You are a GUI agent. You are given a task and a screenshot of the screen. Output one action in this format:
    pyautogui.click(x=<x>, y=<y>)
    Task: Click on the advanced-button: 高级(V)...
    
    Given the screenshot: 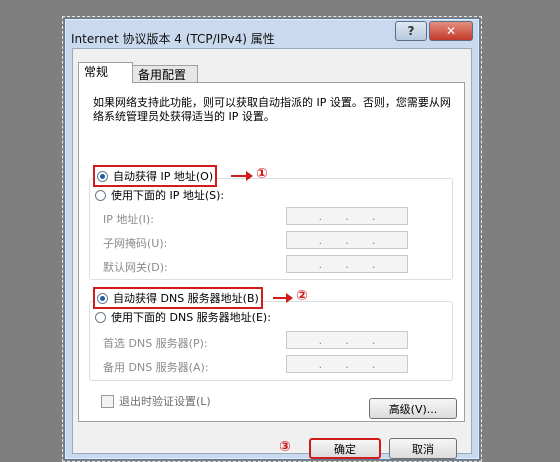 What is the action you would take?
    pyautogui.click(x=413, y=408)
    